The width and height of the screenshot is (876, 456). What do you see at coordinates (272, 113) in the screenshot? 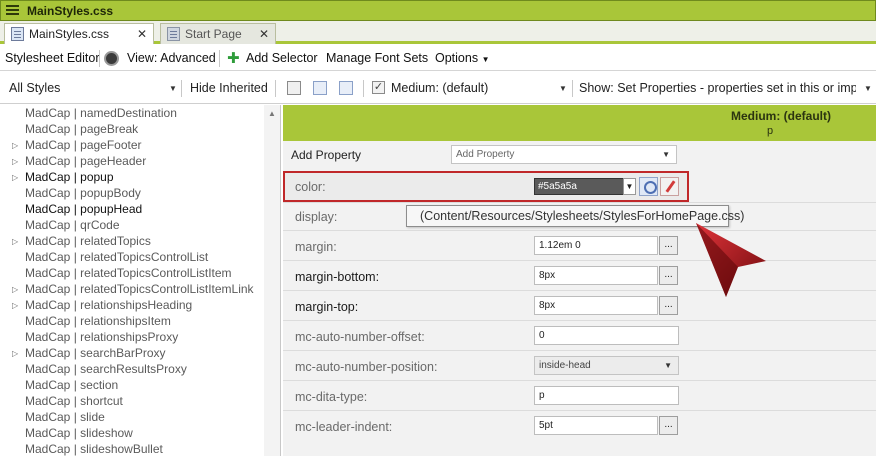
I see `scroll-up-icon: ▲` at bounding box center [272, 113].